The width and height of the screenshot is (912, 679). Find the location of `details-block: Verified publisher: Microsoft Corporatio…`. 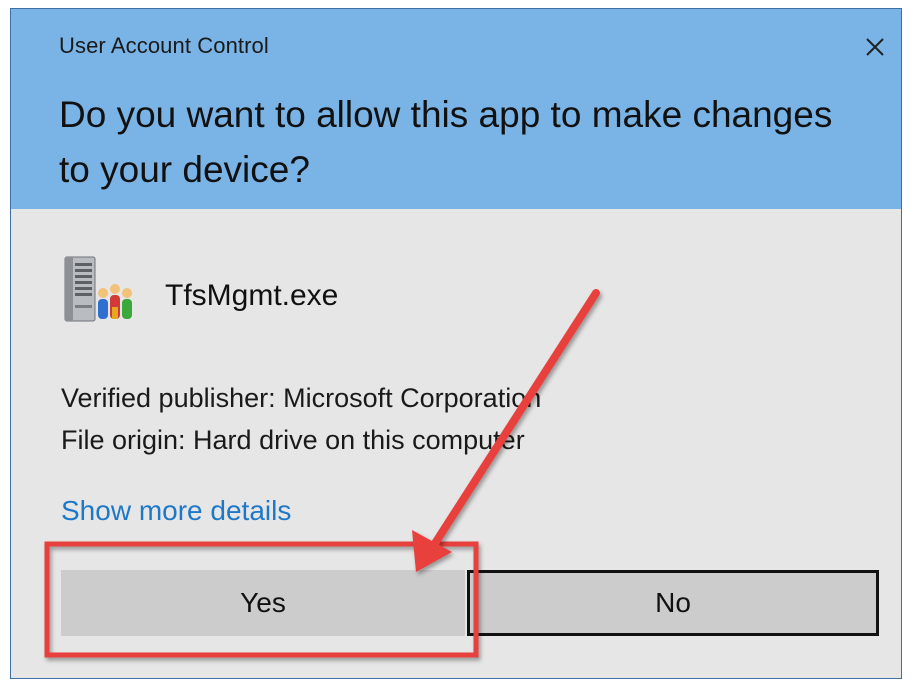

details-block: Verified publisher: Microsoft Corporatio… is located at coordinates (301, 419).